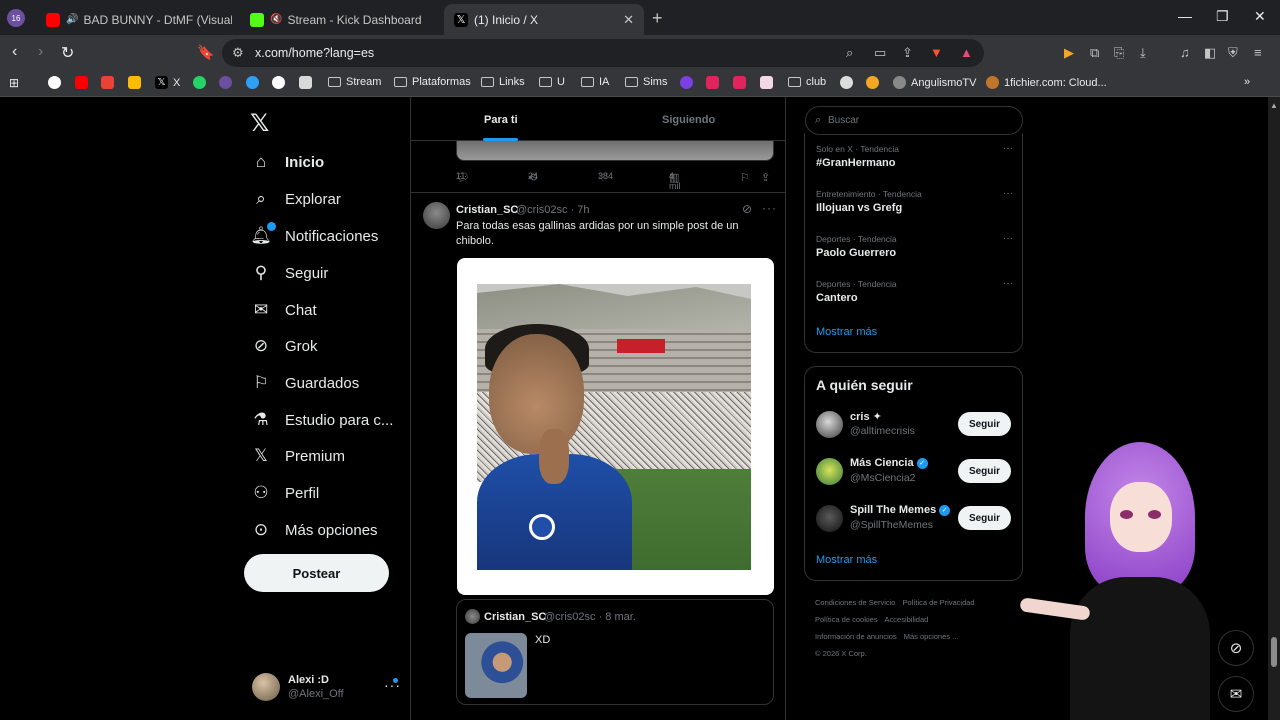 This screenshot has height=720, width=1280. What do you see at coordinates (14, 83) in the screenshot?
I see `apps-icon: ⊞` at bounding box center [14, 83].